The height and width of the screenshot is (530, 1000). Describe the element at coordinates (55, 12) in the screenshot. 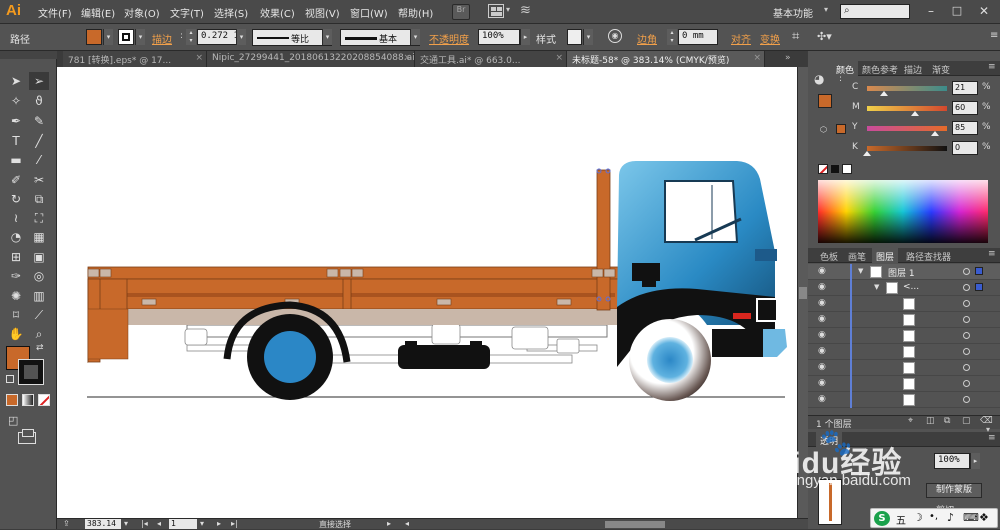

I see `menu-file: 文件(F)` at that location.